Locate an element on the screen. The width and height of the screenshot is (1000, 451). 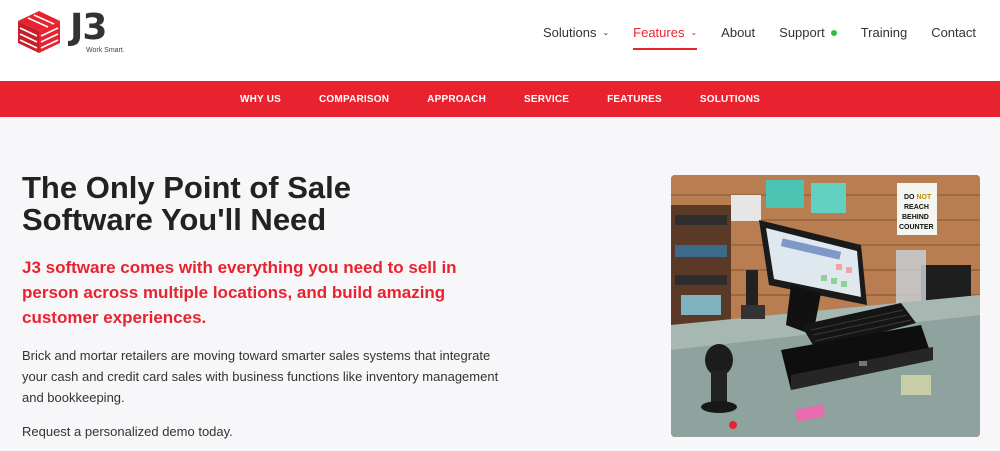
logo-tagline: Work Smart. is located at coordinates (105, 50).